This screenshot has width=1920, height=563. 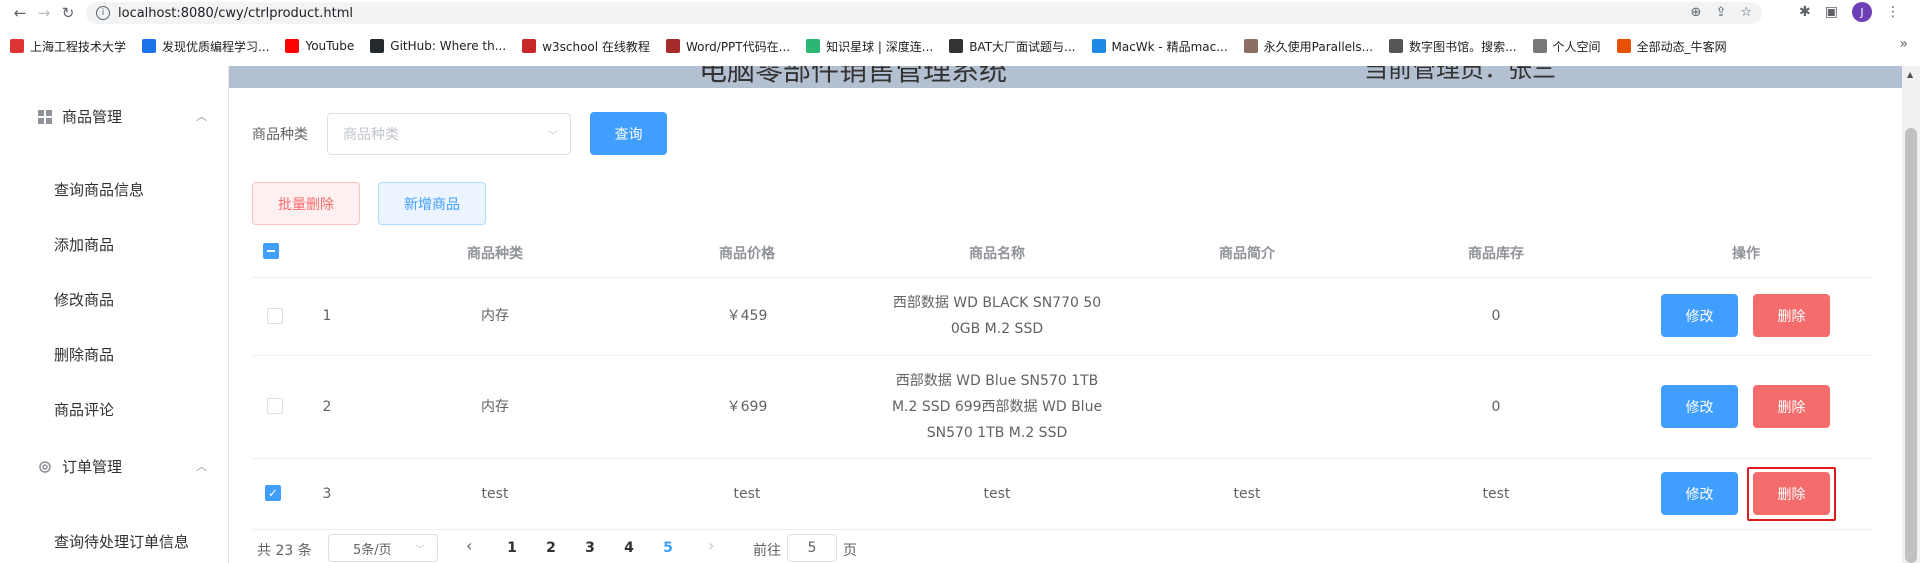 I want to click on page-scrollbar: ▲, so click(x=1911, y=314).